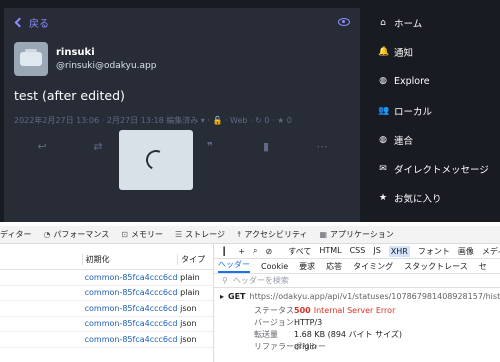 Image resolution: width=500 pixels, height=362 pixels. What do you see at coordinates (255, 251) in the screenshot?
I see `search-icon: ⌕` at bounding box center [255, 251].